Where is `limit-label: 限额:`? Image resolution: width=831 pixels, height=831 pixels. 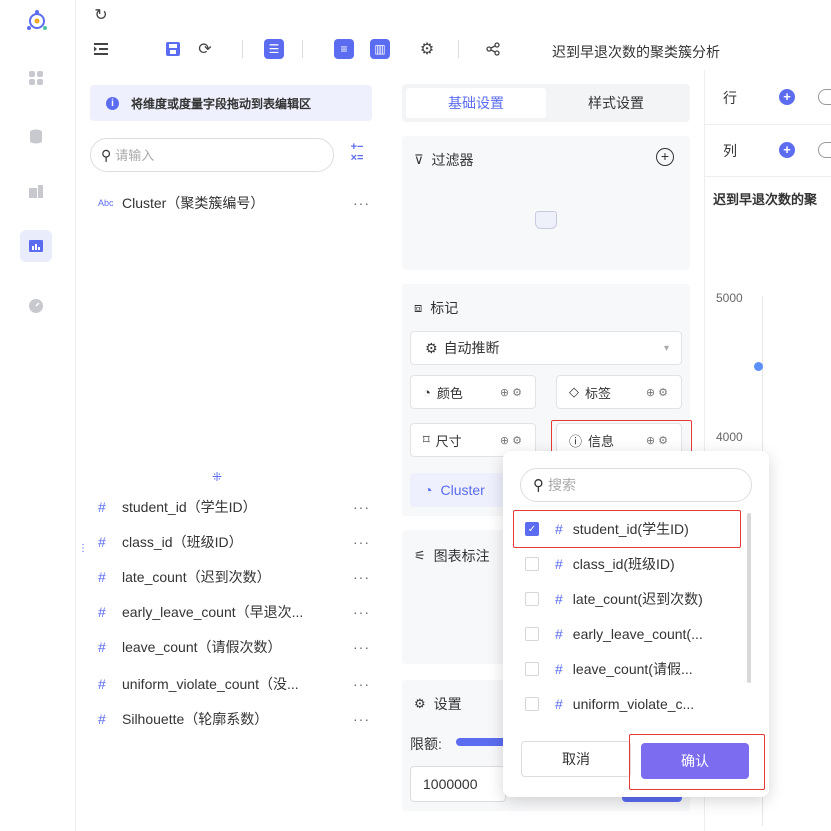 limit-label: 限额: is located at coordinates (426, 744).